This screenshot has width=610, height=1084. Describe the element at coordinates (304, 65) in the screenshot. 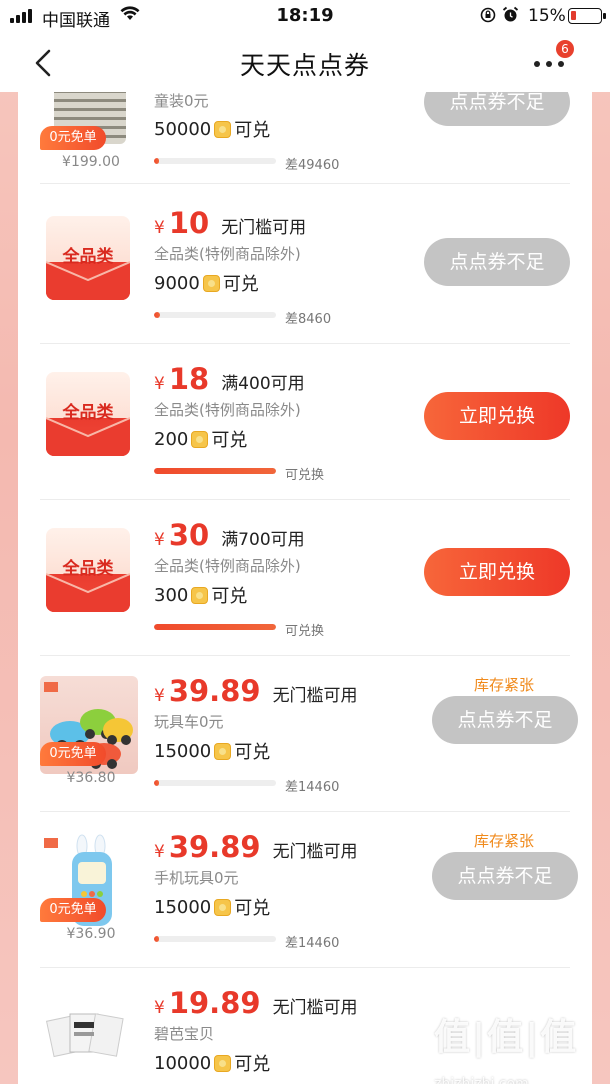

I see `page-title: 天天点点券` at that location.